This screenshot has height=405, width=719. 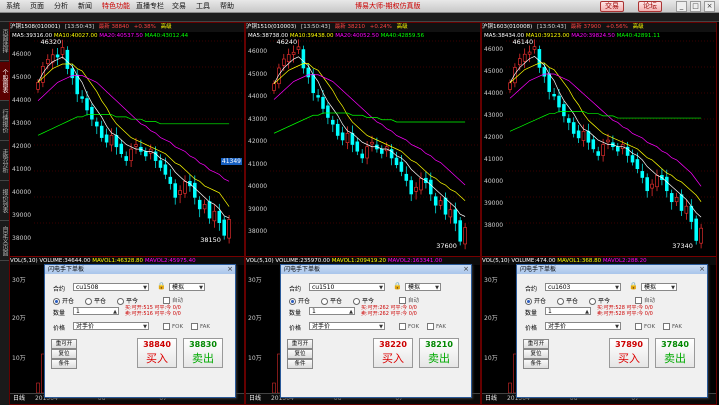 I want to click on left-tab-5: 自定义页面, so click(x=4, y=241).